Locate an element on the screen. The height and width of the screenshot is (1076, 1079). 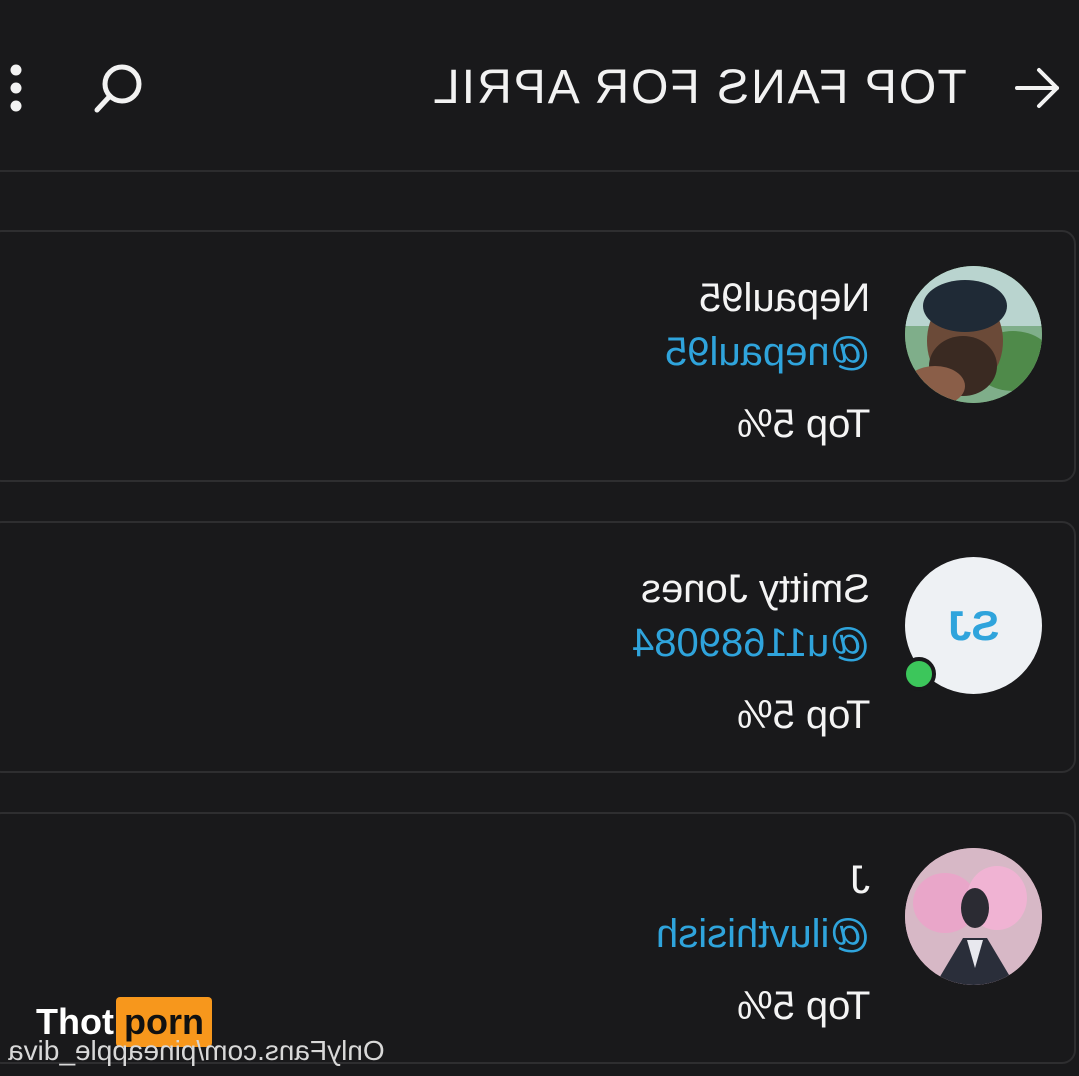
online-status-dot is located at coordinates (919, 674).